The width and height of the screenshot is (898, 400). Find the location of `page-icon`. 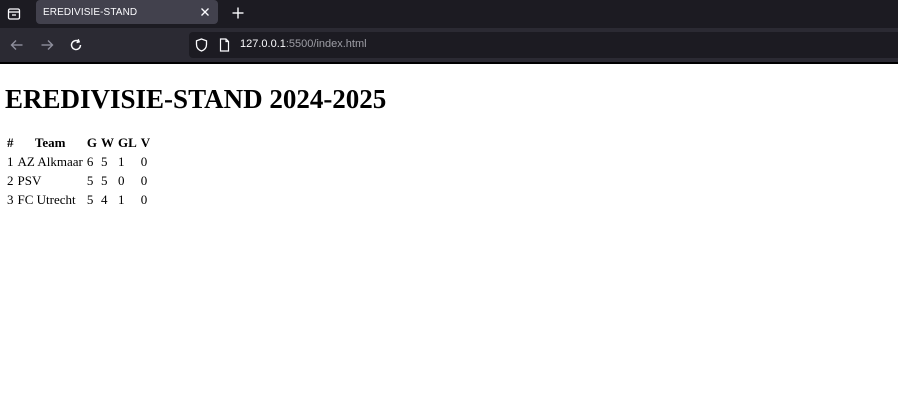

page-icon is located at coordinates (224, 47).